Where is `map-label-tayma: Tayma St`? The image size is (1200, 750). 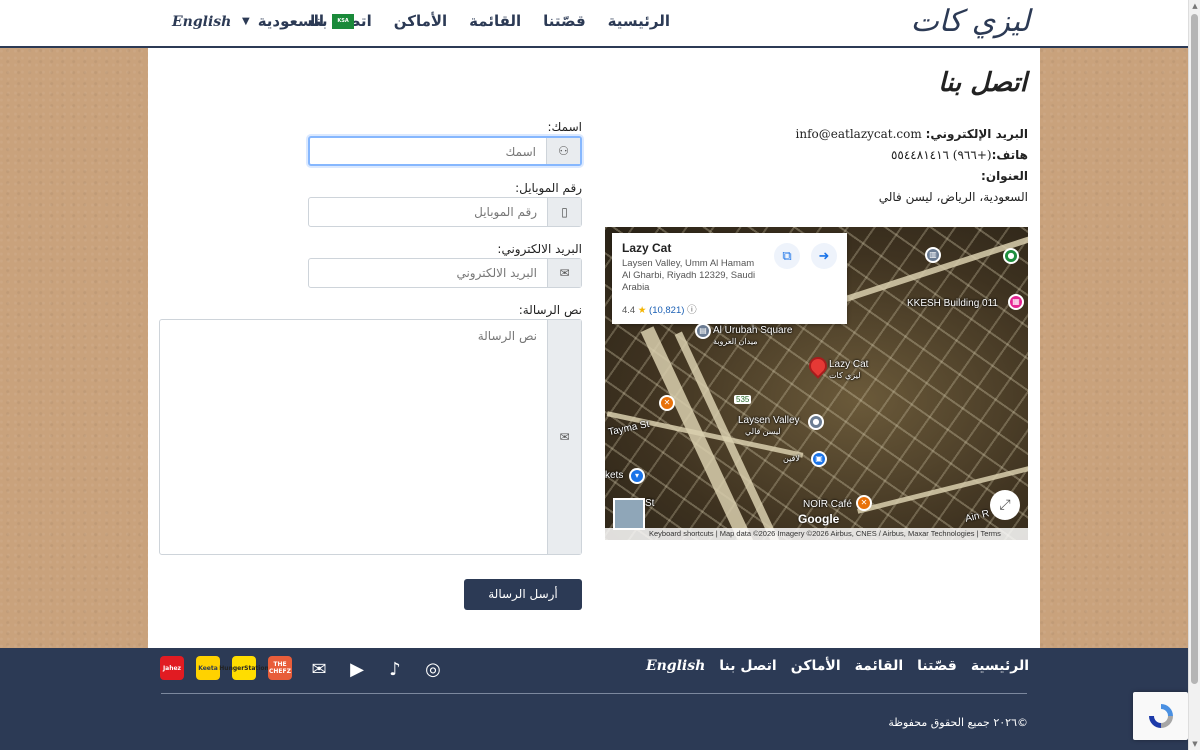
map-label-tayma: Tayma St is located at coordinates (629, 428).